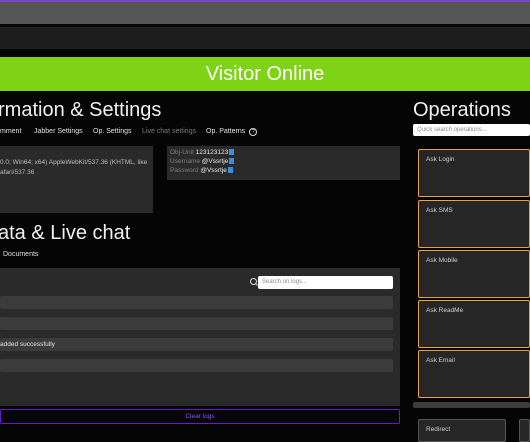 This screenshot has width=530, height=442. I want to click on tab-op-patterns-label: Op. Patterns, so click(226, 131).